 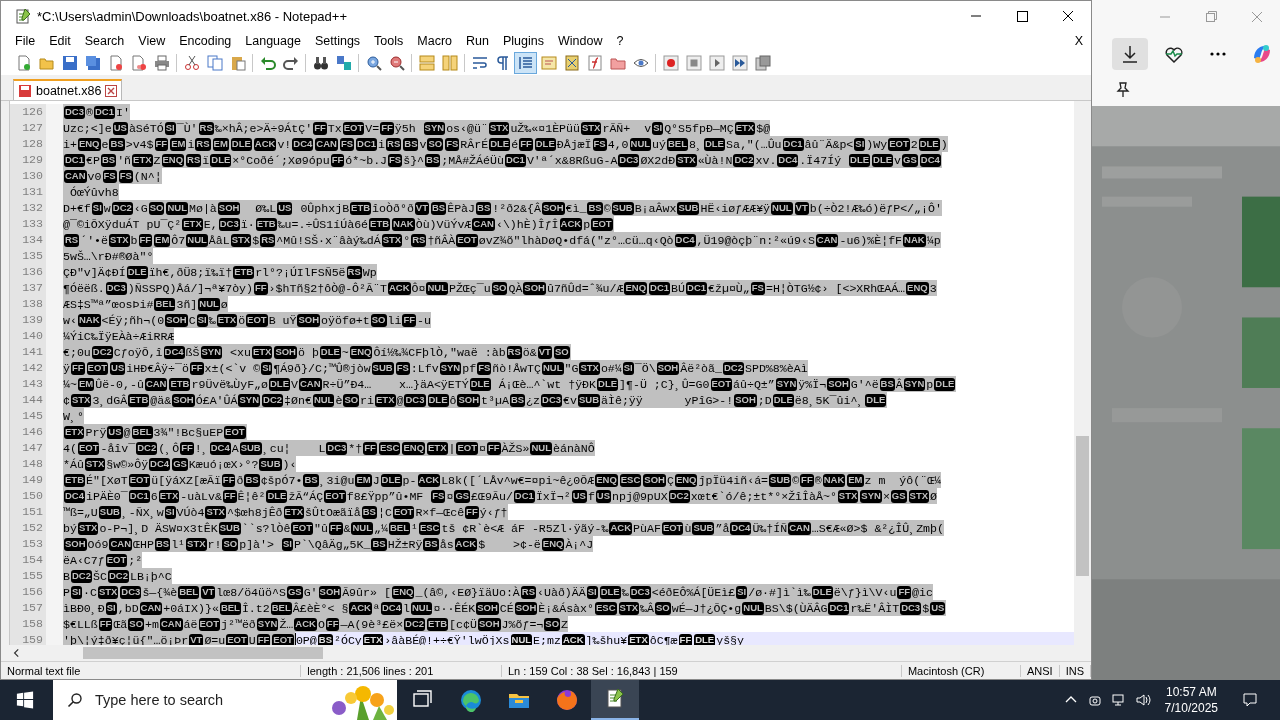 What do you see at coordinates (104, 41) in the screenshot?
I see `menu-item: Search` at bounding box center [104, 41].